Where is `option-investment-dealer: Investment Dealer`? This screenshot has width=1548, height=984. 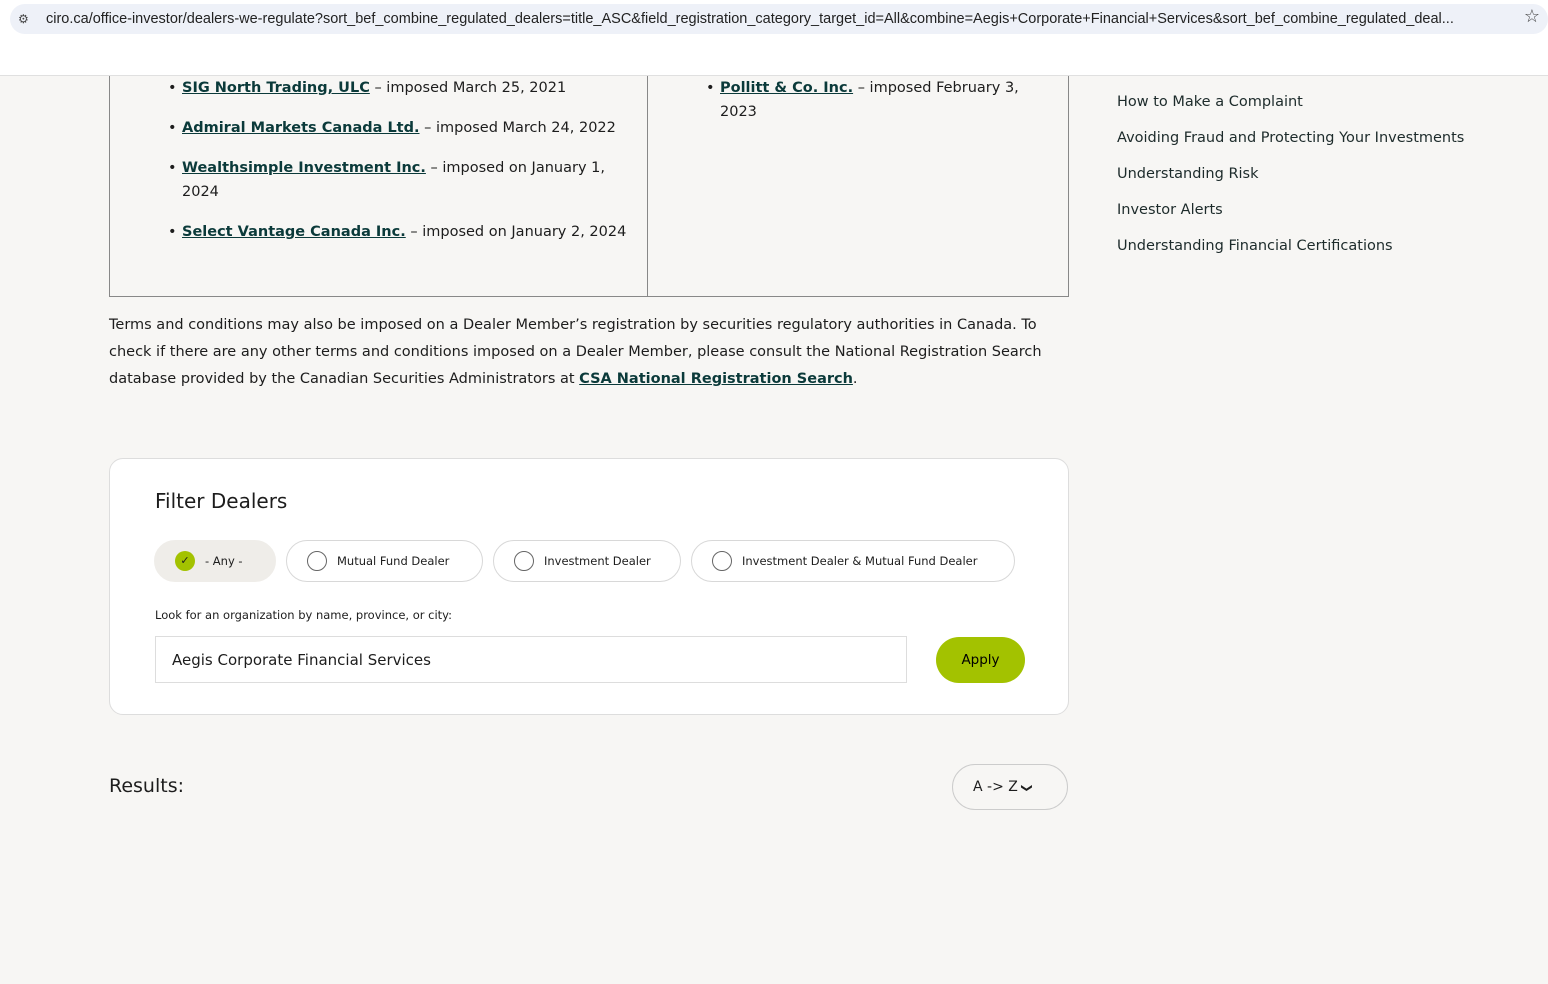 option-investment-dealer: Investment Dealer is located at coordinates (587, 561).